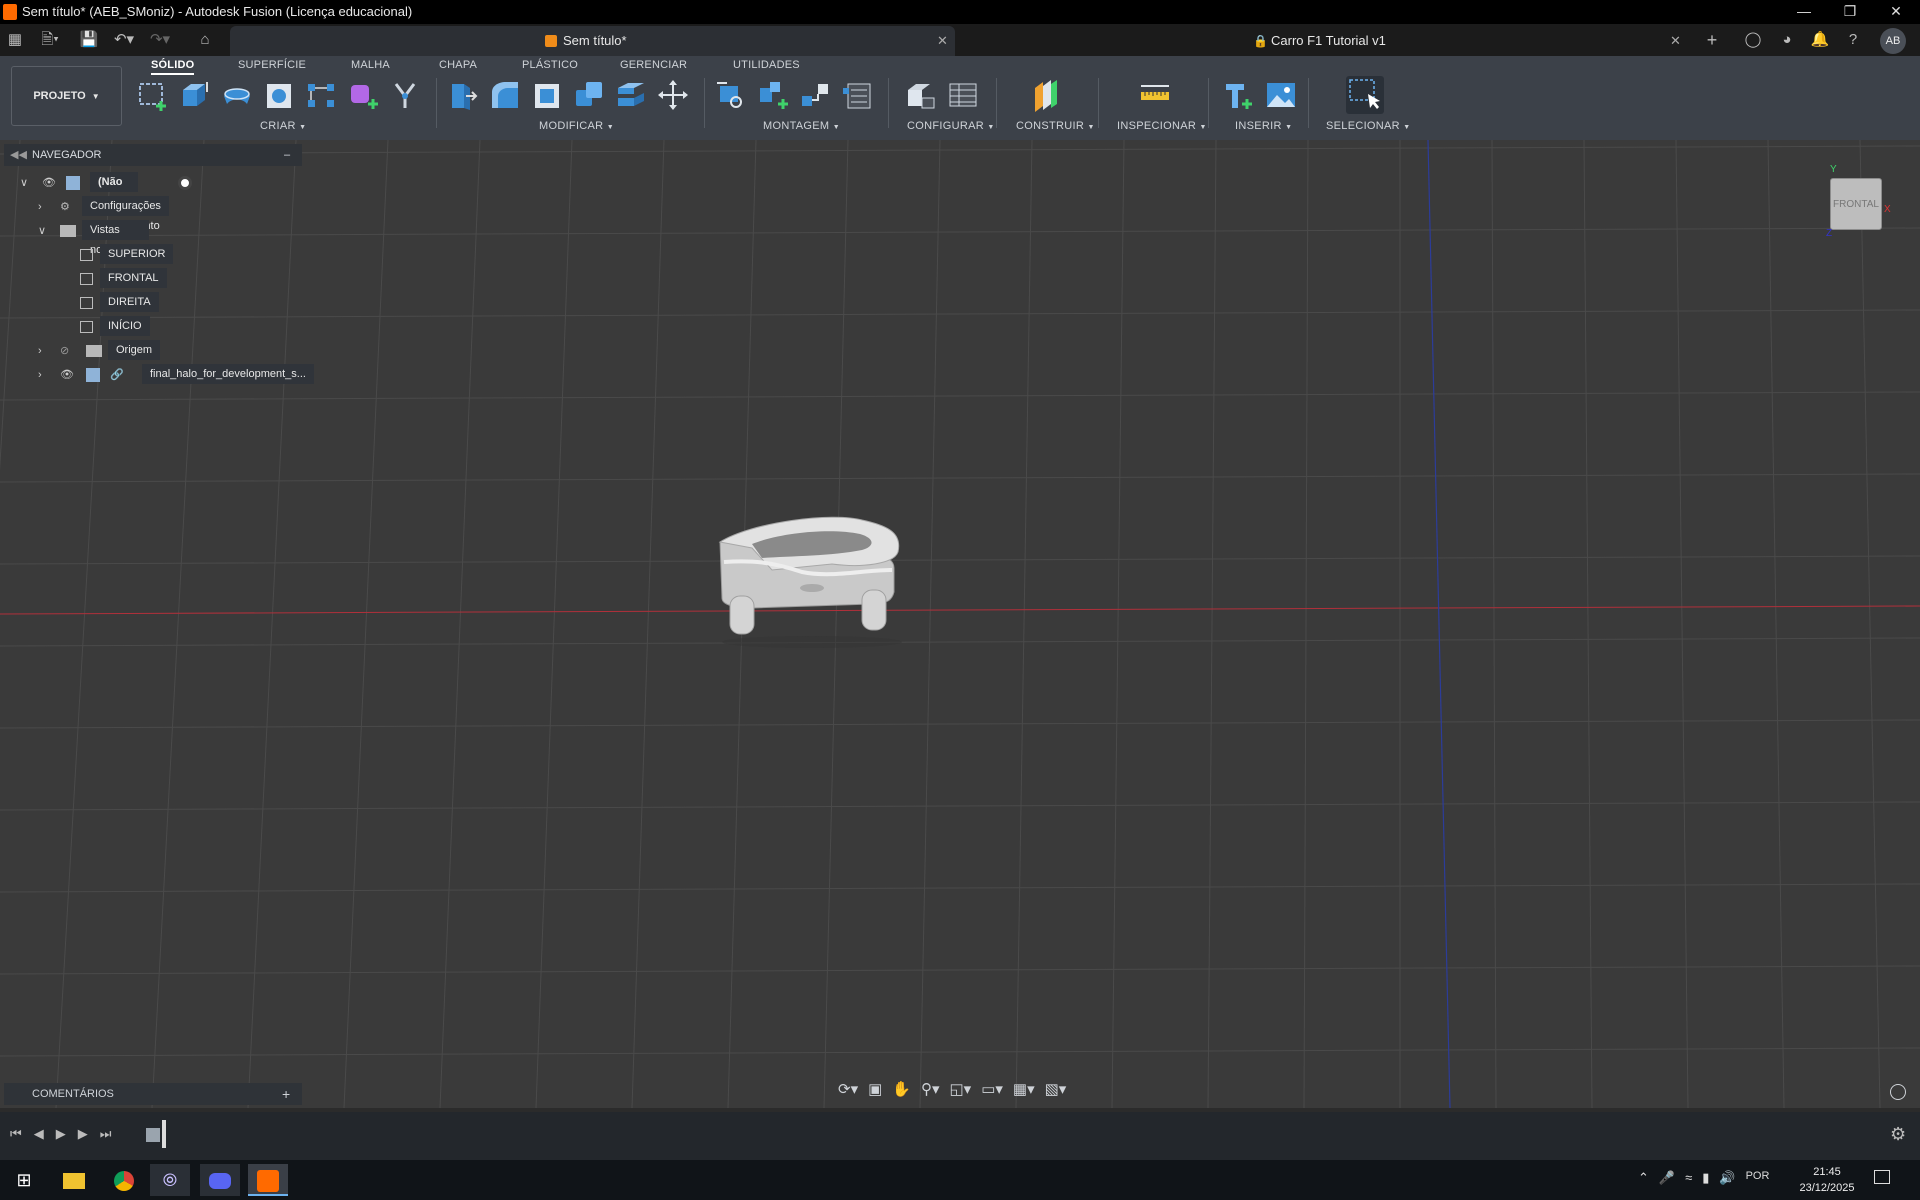 This screenshot has height=1200, width=1920. What do you see at coordinates (550, 65) in the screenshot?
I see `tab-plastico: PLÁSTICO` at bounding box center [550, 65].